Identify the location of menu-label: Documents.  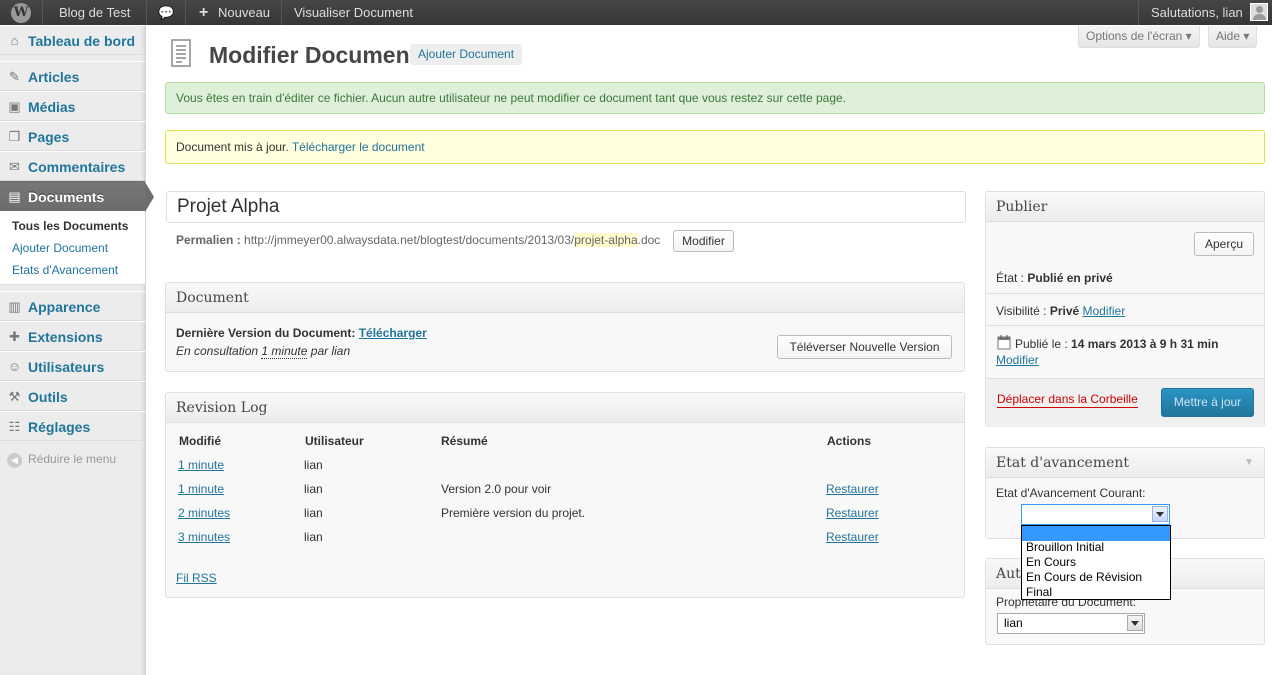
(66, 197).